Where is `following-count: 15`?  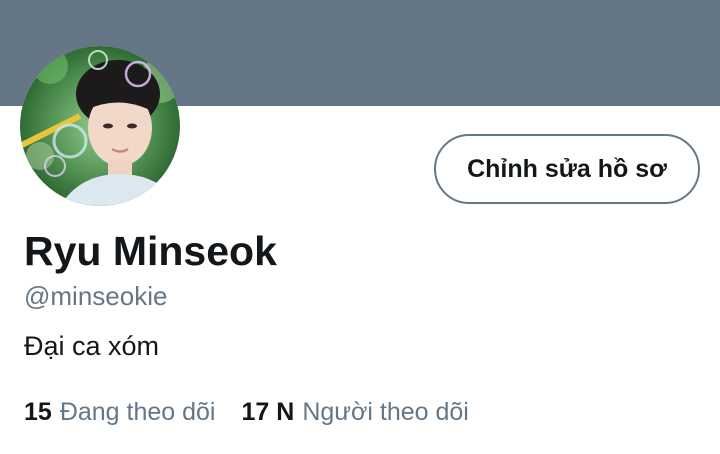
following-count: 15 is located at coordinates (38, 412).